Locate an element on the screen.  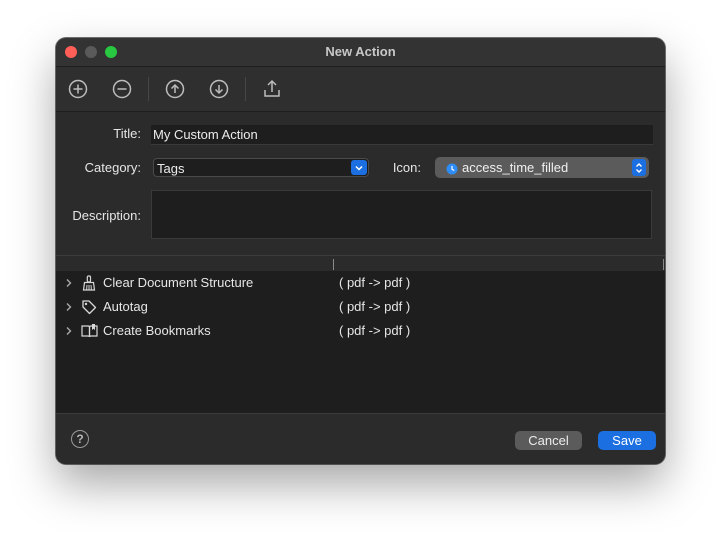
move-down-button is located at coordinates (219, 89).